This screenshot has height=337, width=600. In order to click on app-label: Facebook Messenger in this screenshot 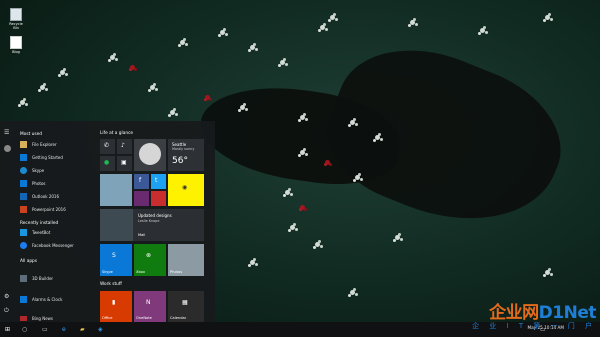, I will do `click(53, 245)`.